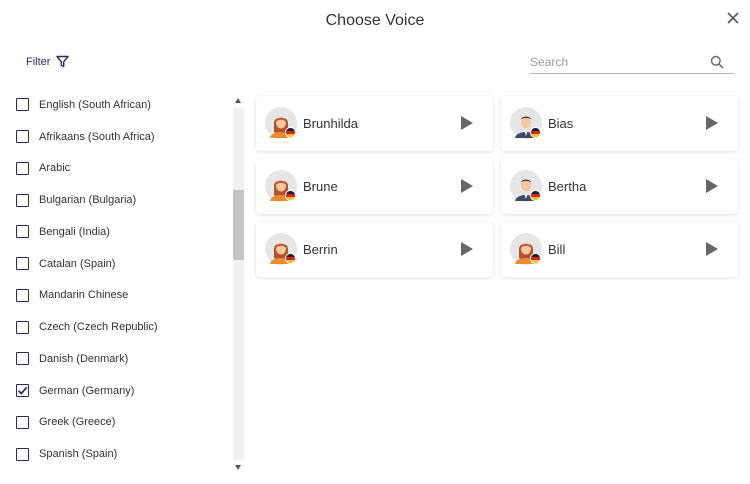  Describe the element at coordinates (98, 327) in the screenshot. I see `language-label: Czech (Czech Republic)` at that location.